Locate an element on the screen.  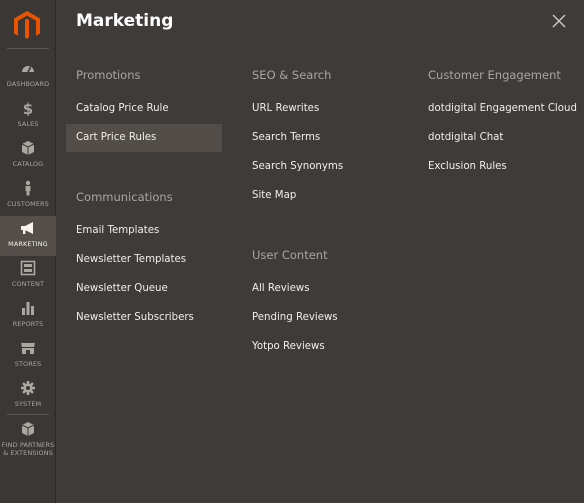
box-icon is located at coordinates (28, 148).